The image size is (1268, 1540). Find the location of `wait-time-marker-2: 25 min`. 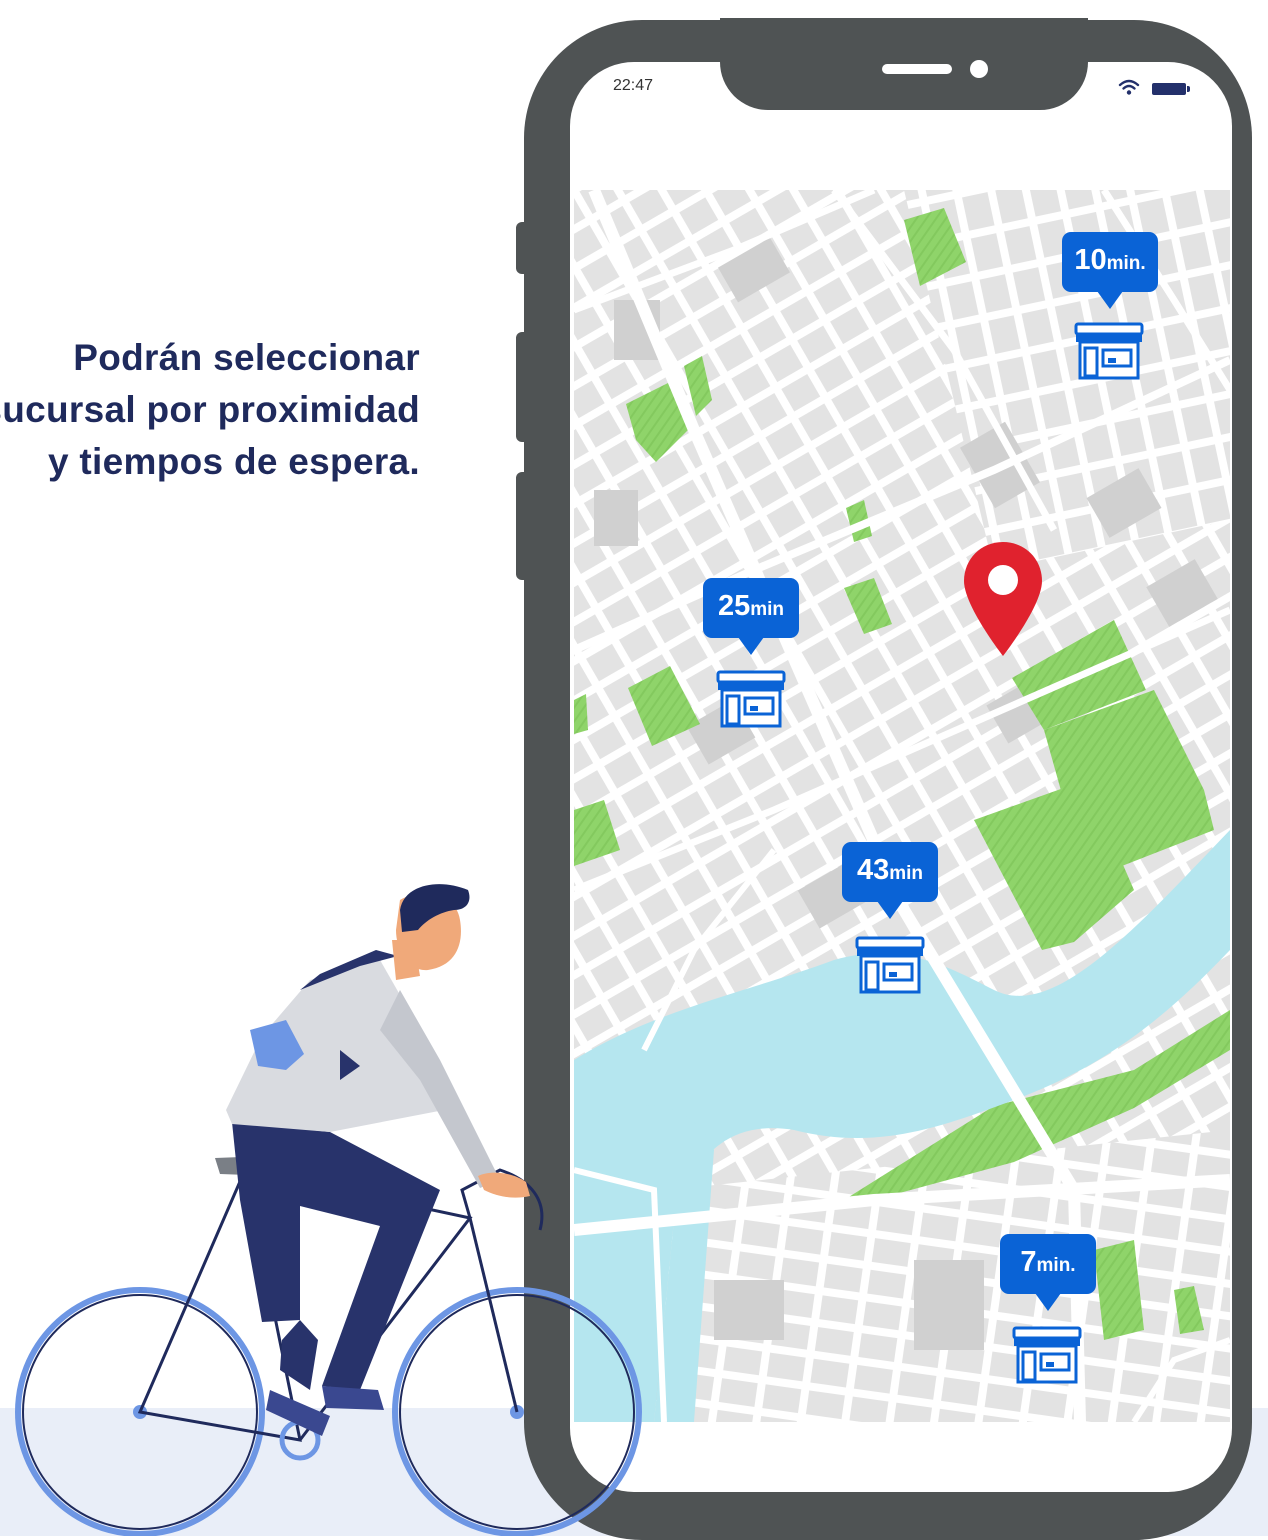

wait-time-marker-2: 25 min is located at coordinates (751, 616).